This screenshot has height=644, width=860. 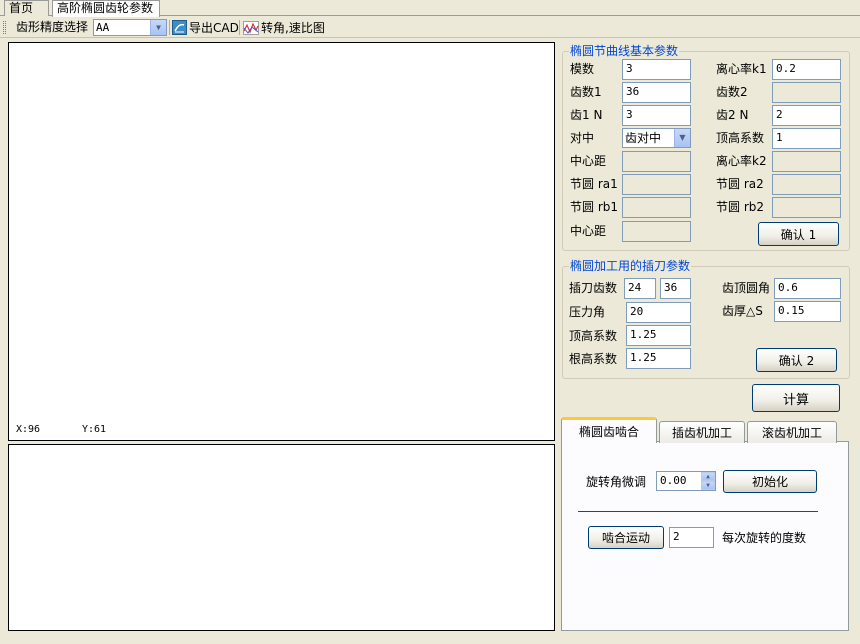 What do you see at coordinates (698, 511) in the screenshot?
I see `divider-line` at bounding box center [698, 511].